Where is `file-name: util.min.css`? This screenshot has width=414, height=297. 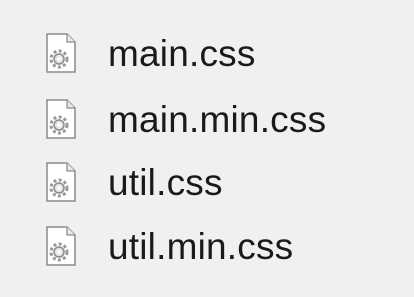
file-name: util.min.css is located at coordinates (201, 246).